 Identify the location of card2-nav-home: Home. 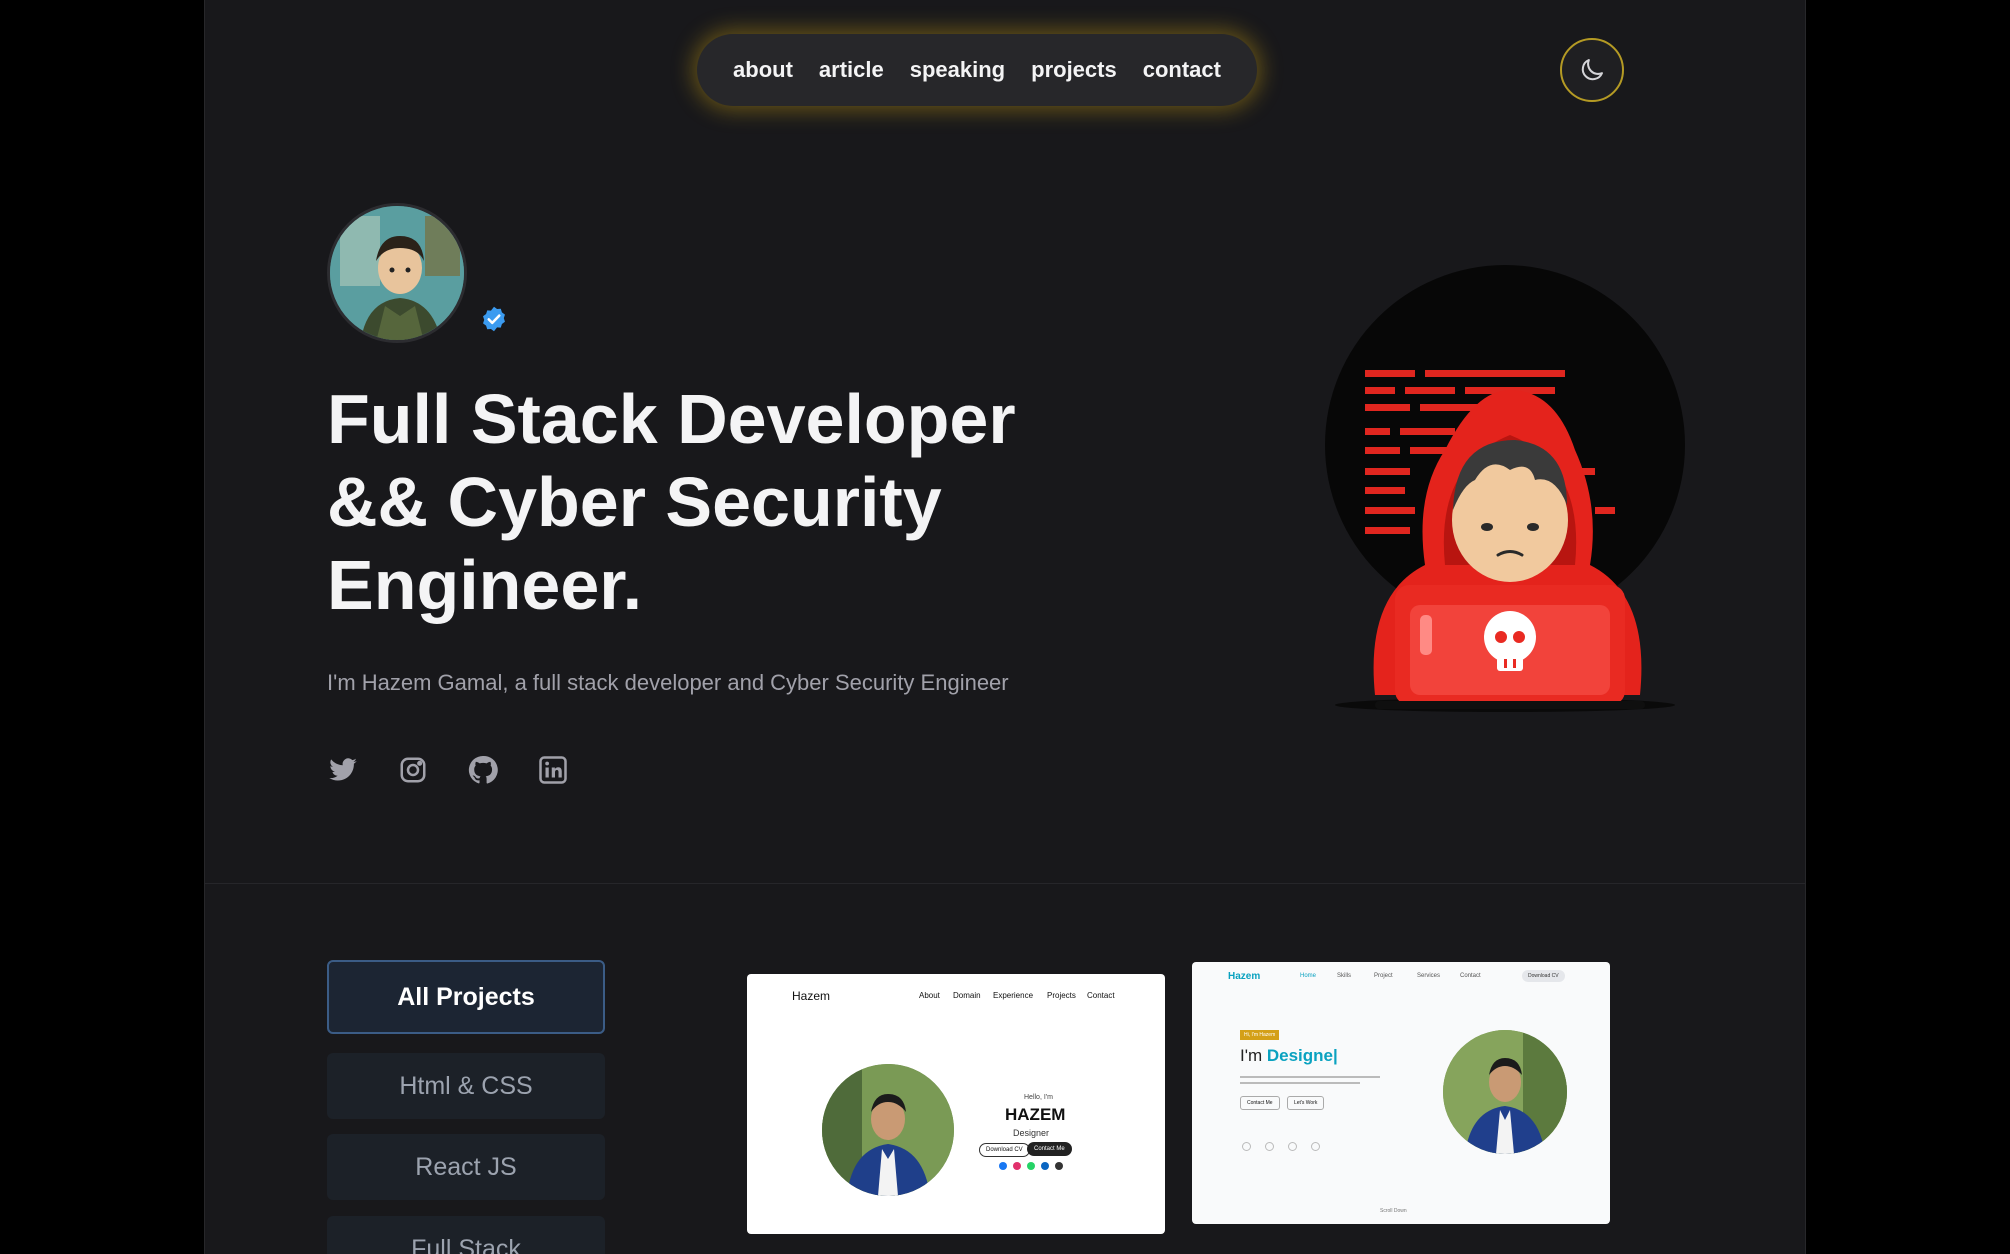
(1308, 976).